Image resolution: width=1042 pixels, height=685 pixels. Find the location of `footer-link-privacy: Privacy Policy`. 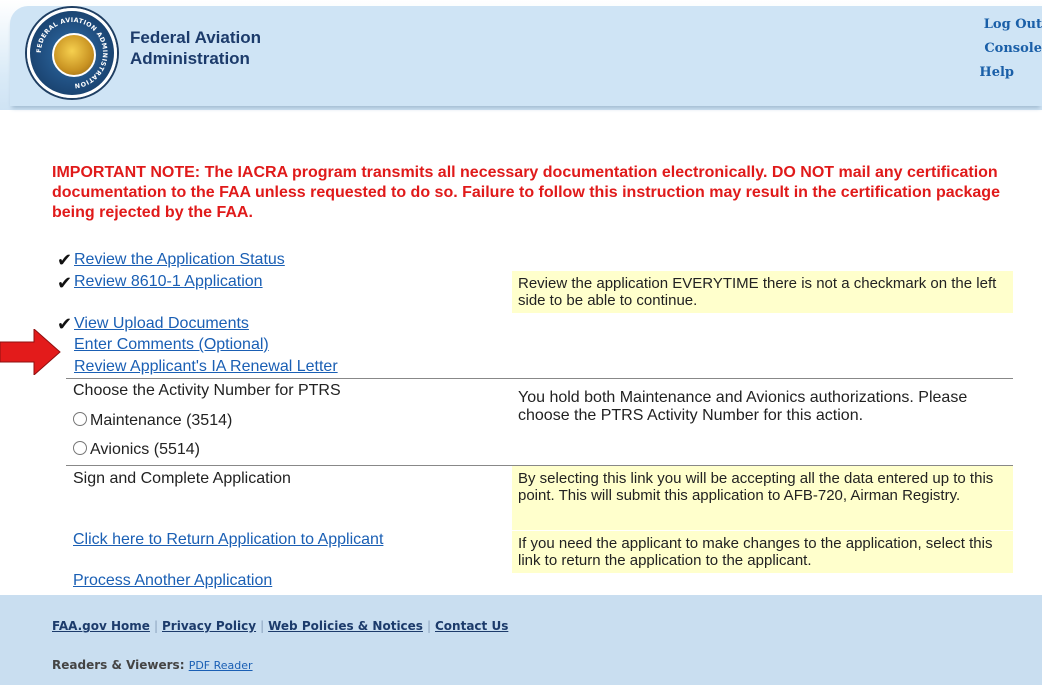

footer-link-privacy: Privacy Policy is located at coordinates (209, 626).